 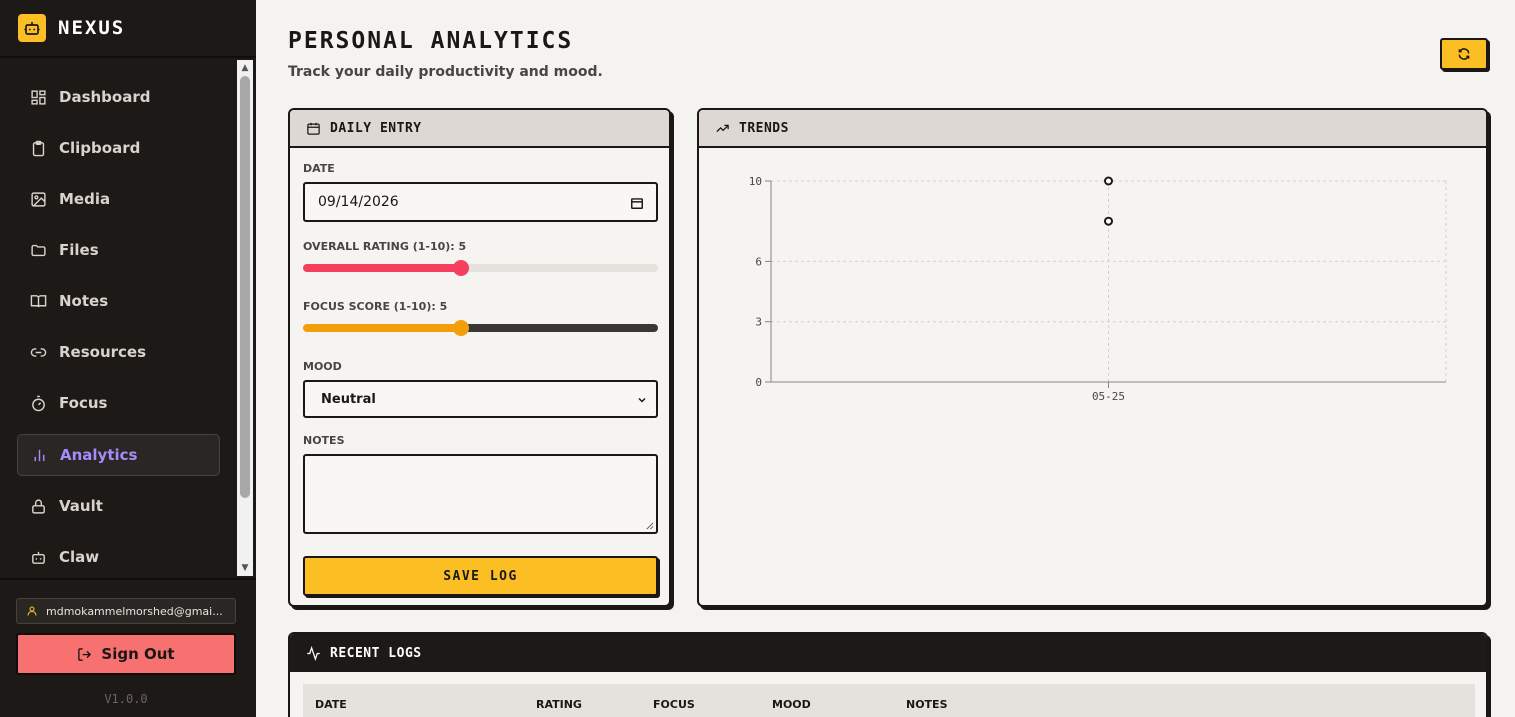 What do you see at coordinates (118, 250) in the screenshot?
I see `sidebar-item-files: Files` at bounding box center [118, 250].